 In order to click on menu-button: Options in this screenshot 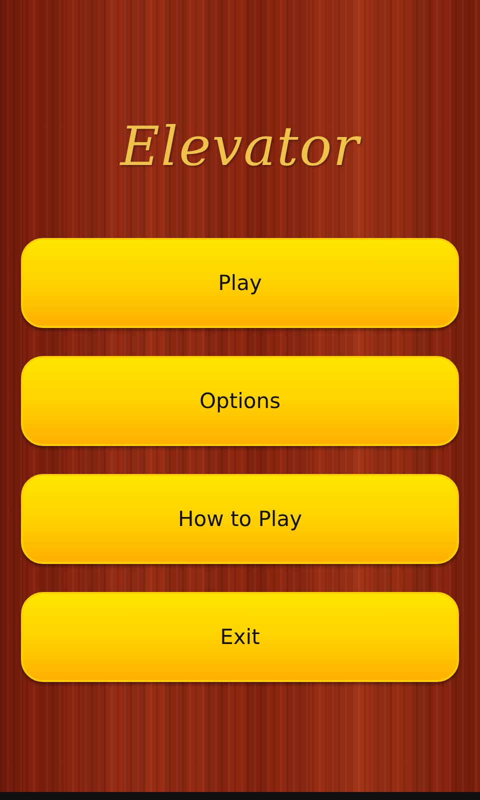, I will do `click(240, 401)`.